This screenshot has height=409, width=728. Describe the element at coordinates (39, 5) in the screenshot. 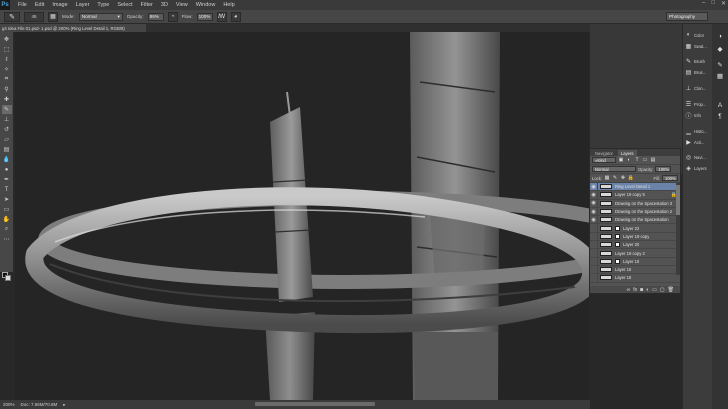

I see `menu-edit: Edit` at that location.